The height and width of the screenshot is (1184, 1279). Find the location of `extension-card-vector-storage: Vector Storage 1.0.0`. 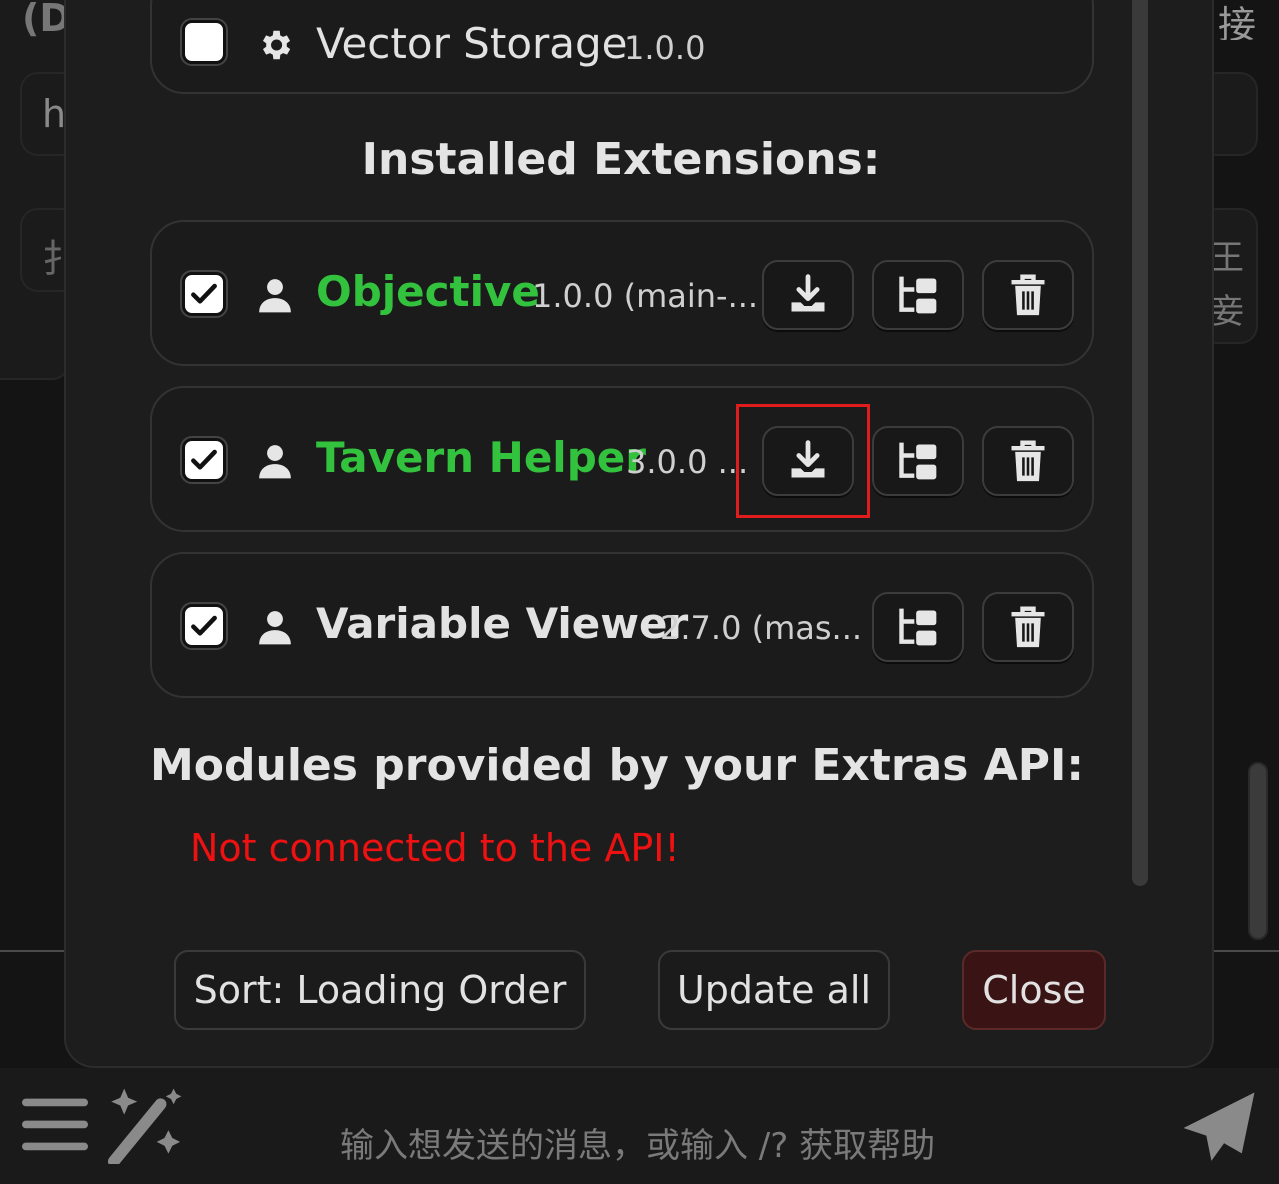

extension-card-vector-storage: Vector Storage 1.0.0 is located at coordinates (622, 47).